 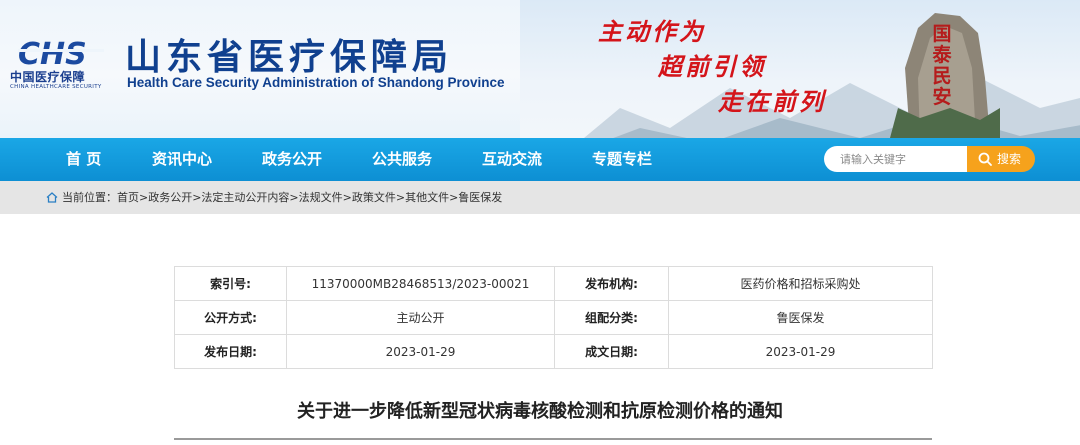 What do you see at coordinates (292, 159) in the screenshot?
I see `nav-government-affairs: 政务公开` at bounding box center [292, 159].